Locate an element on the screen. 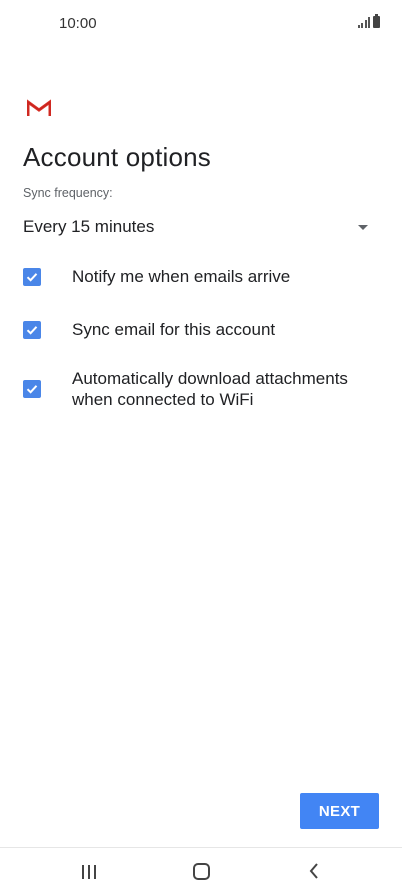 The width and height of the screenshot is (402, 893). download-attachments-checkbox is located at coordinates (32, 389).